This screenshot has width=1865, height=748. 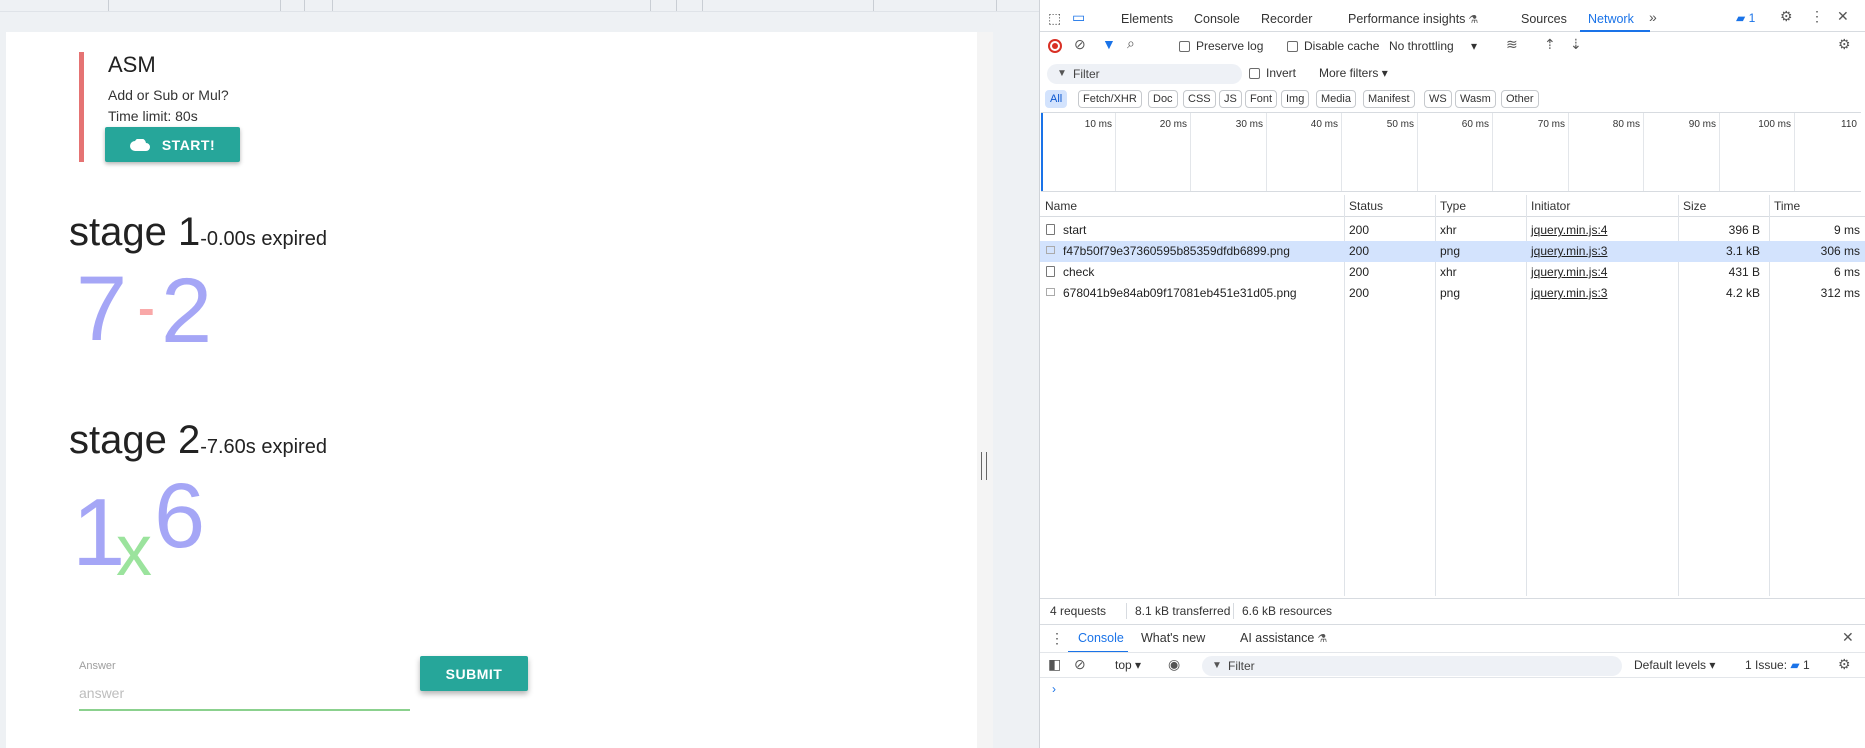 What do you see at coordinates (1817, 16) in the screenshot?
I see `kebab-menu-icon: ⋮` at bounding box center [1817, 16].